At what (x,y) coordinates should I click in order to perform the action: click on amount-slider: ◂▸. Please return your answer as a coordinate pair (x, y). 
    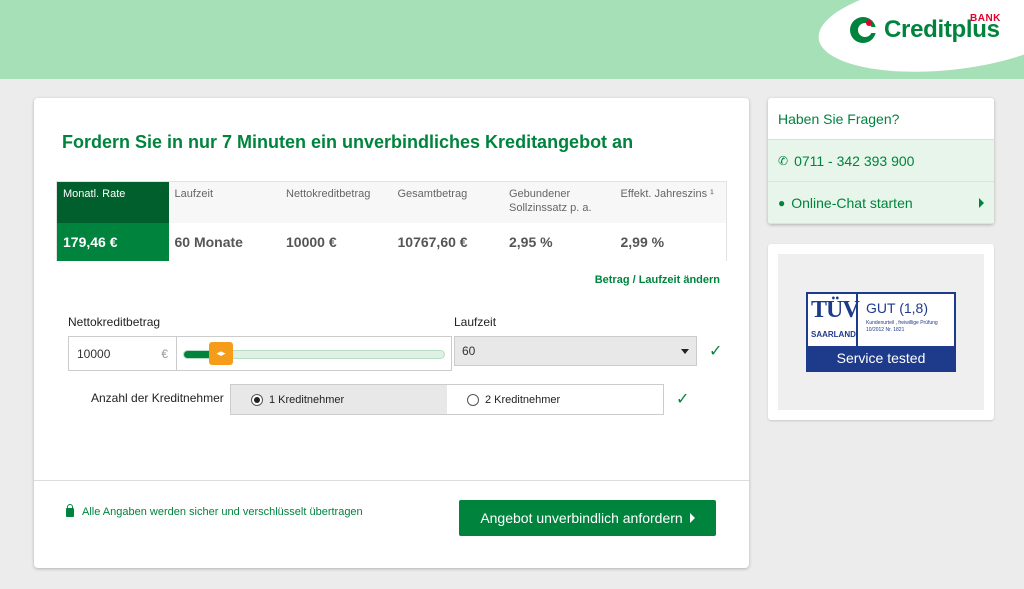
    Looking at the image, I should click on (314, 353).